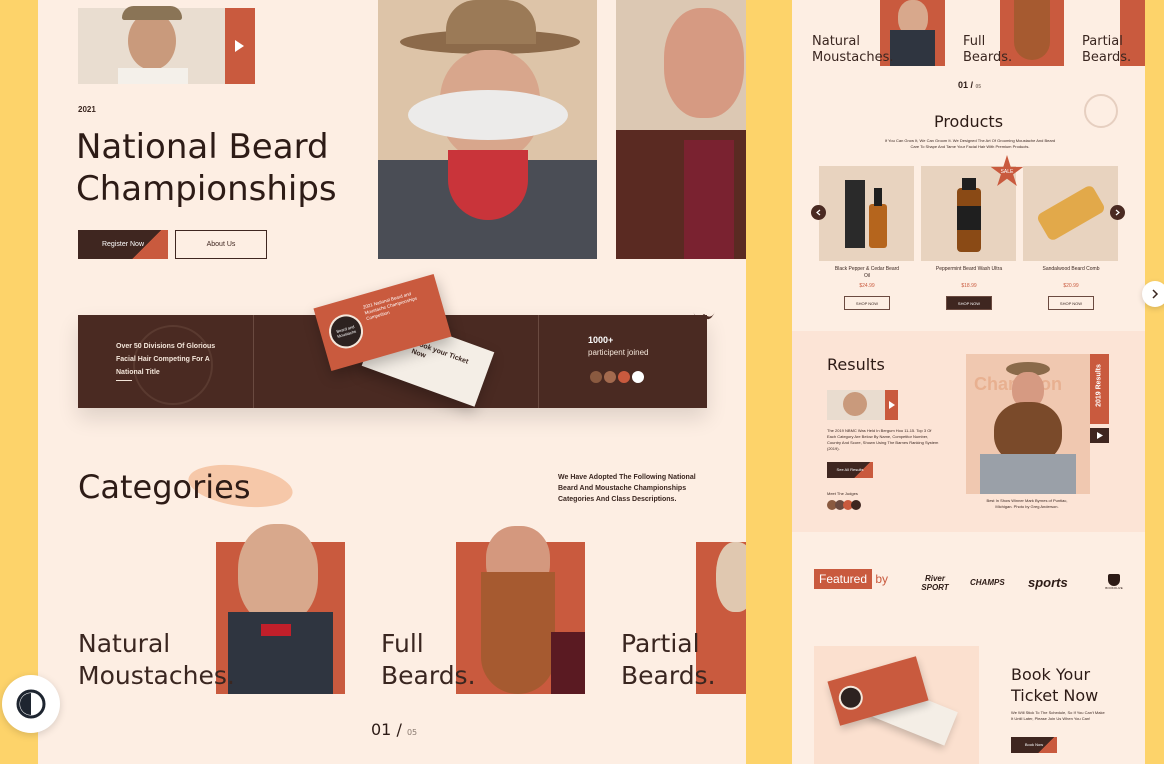 This screenshot has height=764, width=1164. I want to click on product-name-oil: Black Pepper & Cedar Beard Oil, so click(867, 272).